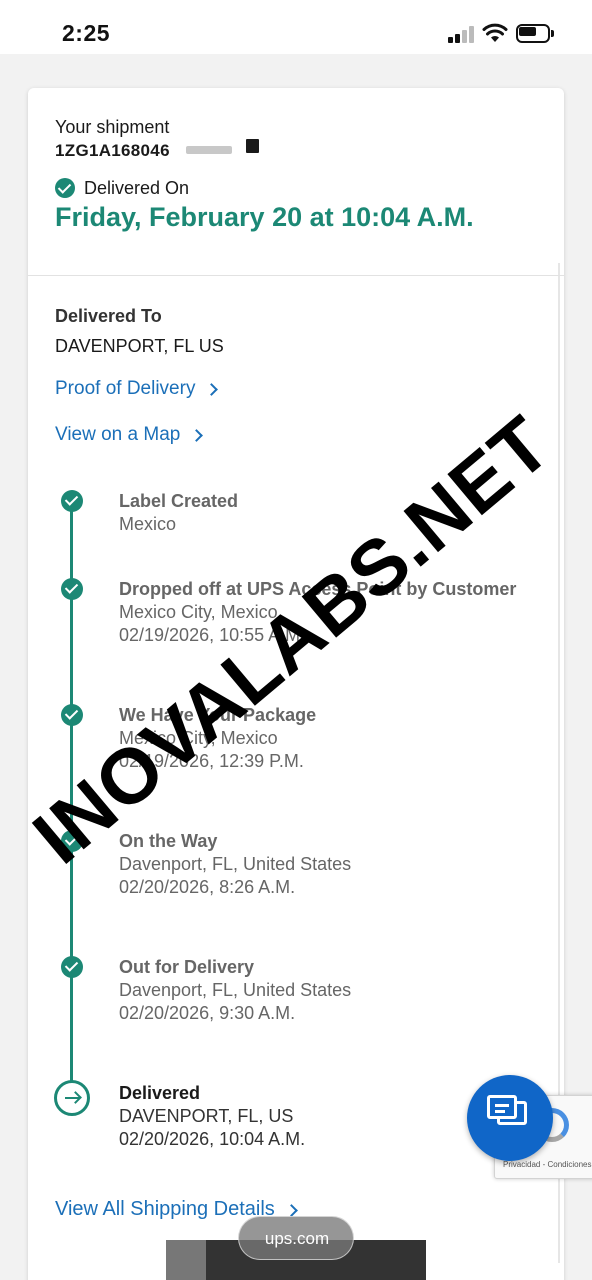 Image resolution: width=592 pixels, height=1280 pixels. I want to click on delivered-to-heading: Delivered To, so click(108, 316).